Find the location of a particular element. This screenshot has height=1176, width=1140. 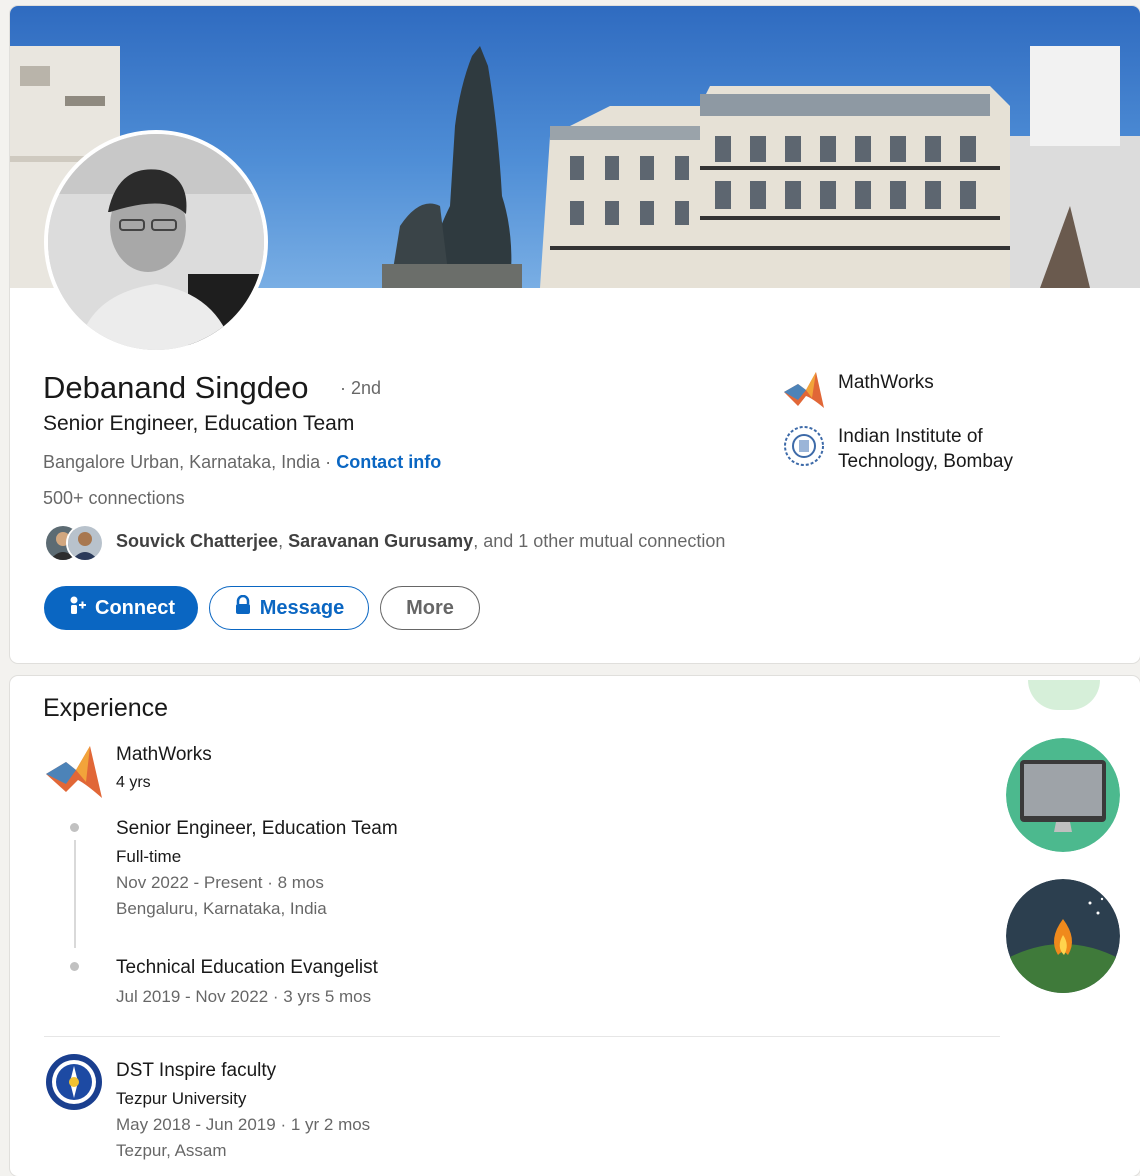

mutual-connection-avatars is located at coordinates (74, 542).